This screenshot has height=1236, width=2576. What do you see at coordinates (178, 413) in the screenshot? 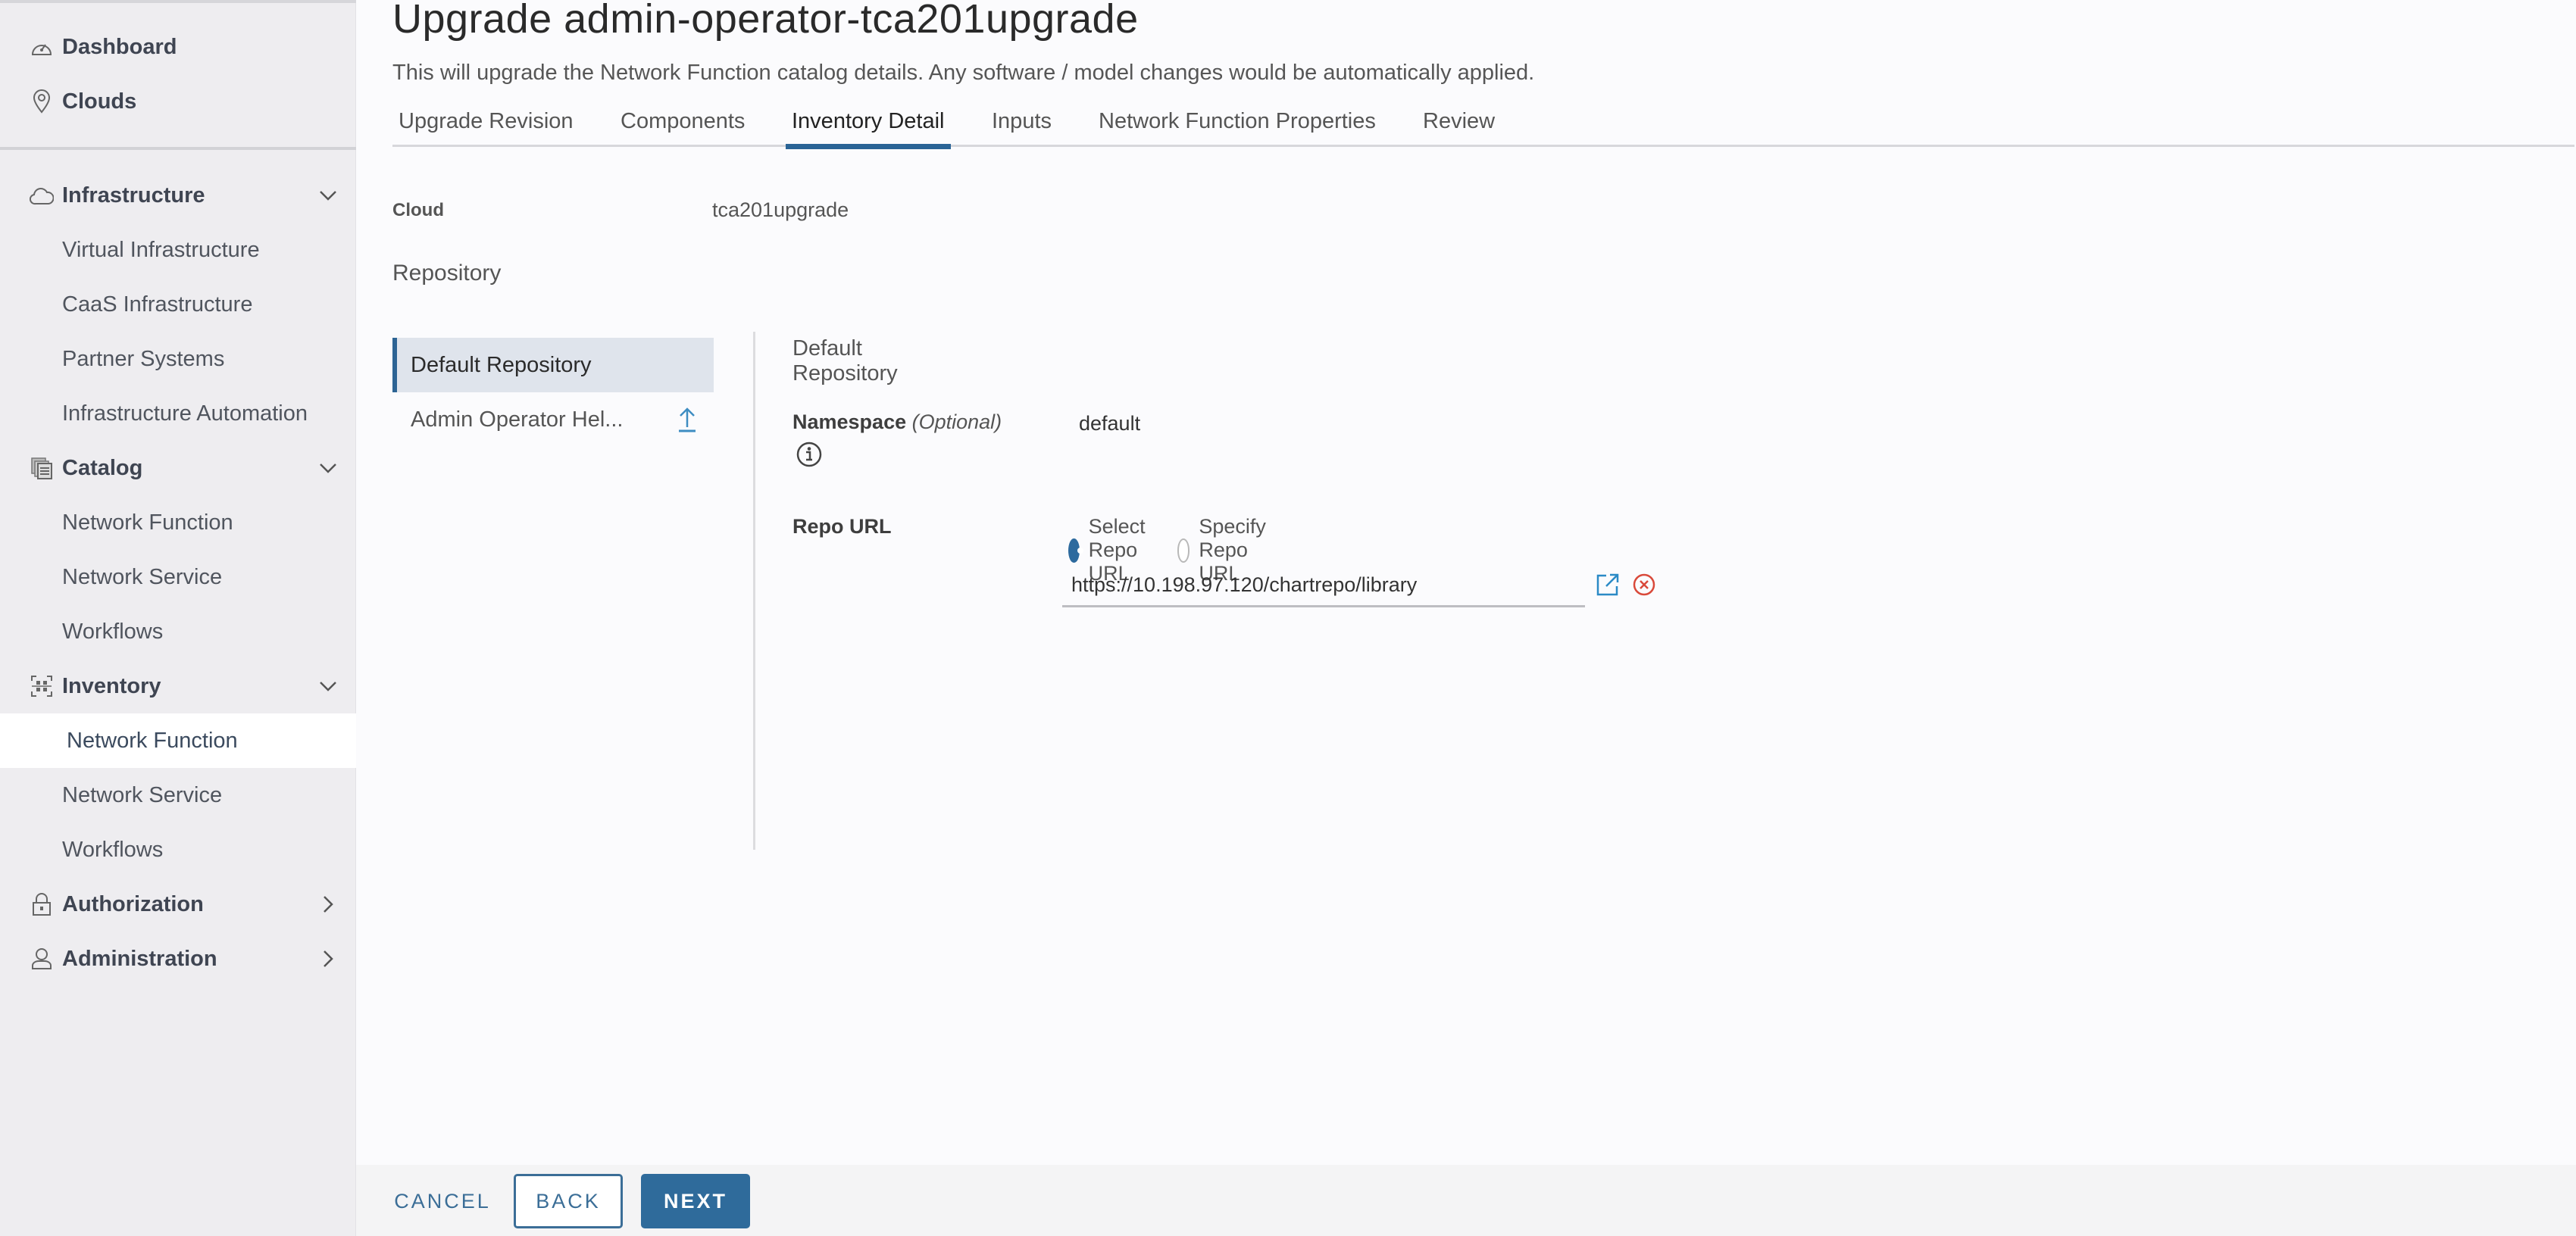
I see `sidebar-item-infrastructure-automation: Infrastructure Automation` at bounding box center [178, 413].